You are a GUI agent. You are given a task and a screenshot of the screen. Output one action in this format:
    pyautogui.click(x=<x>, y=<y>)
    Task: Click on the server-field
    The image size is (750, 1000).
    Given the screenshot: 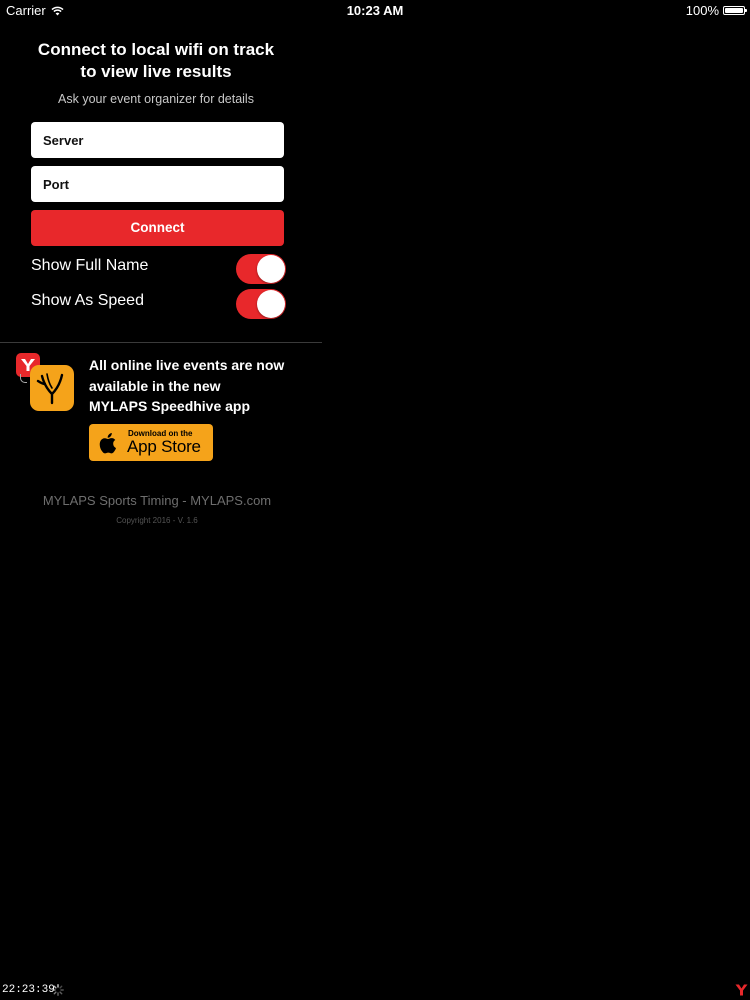 What is the action you would take?
    pyautogui.click(x=157, y=140)
    